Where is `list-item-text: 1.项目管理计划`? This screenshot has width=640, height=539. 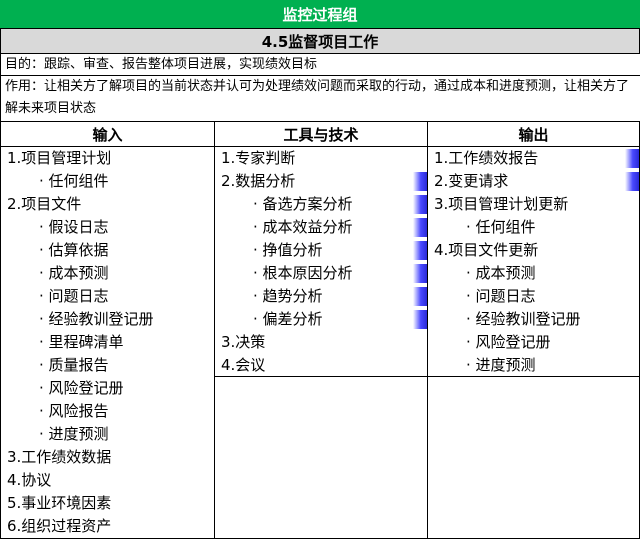 list-item-text: 1.项目管理计划 is located at coordinates (59, 158).